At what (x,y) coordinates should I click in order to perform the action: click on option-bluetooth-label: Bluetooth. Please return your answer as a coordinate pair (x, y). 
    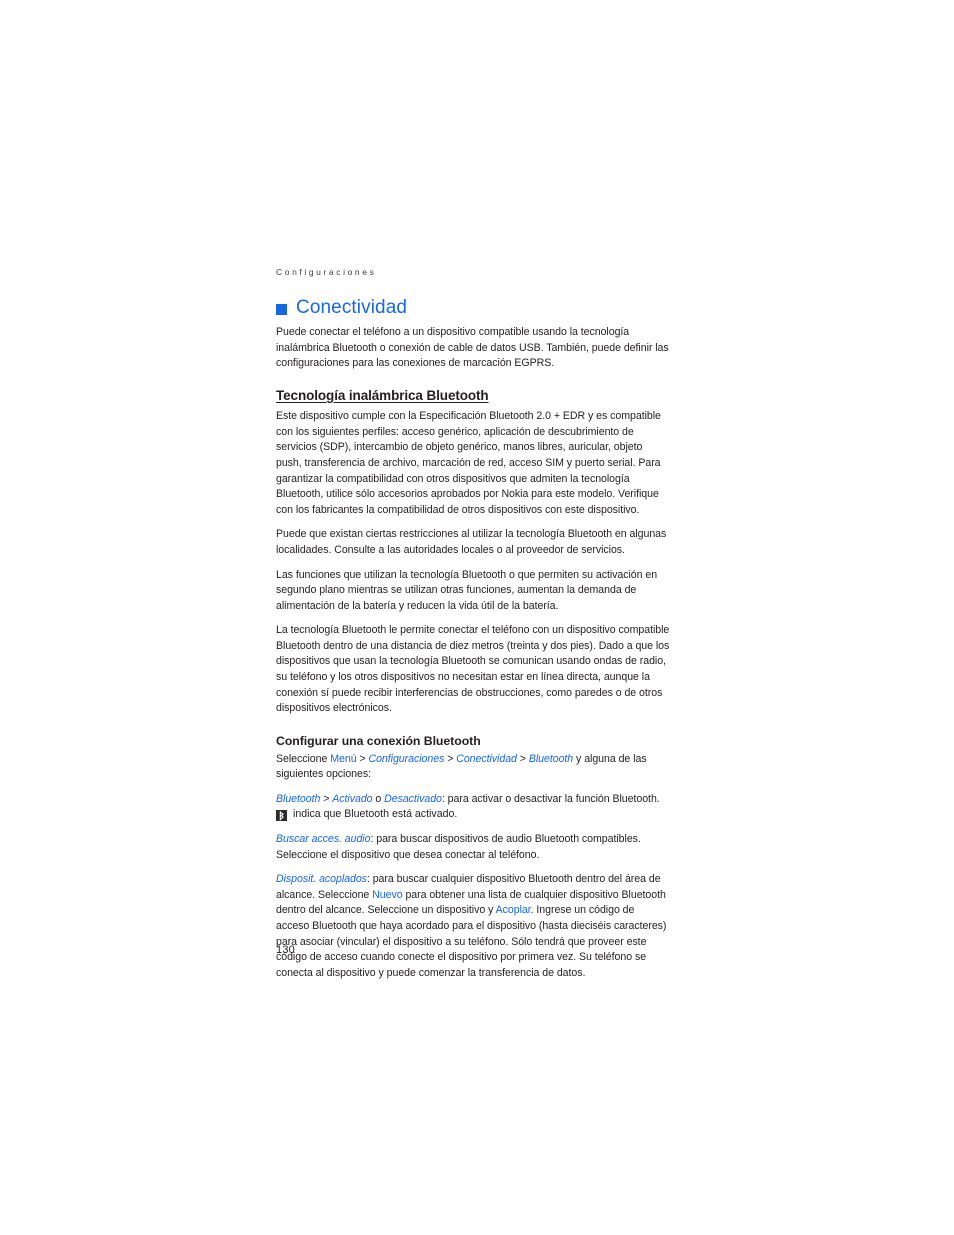
    Looking at the image, I should click on (298, 799).